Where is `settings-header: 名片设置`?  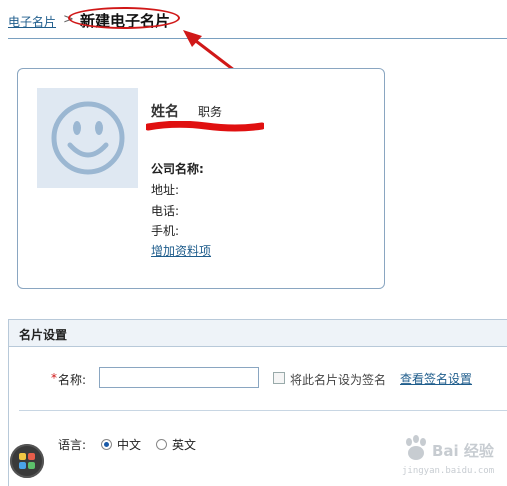
settings-header: 名片设置 is located at coordinates (258, 333).